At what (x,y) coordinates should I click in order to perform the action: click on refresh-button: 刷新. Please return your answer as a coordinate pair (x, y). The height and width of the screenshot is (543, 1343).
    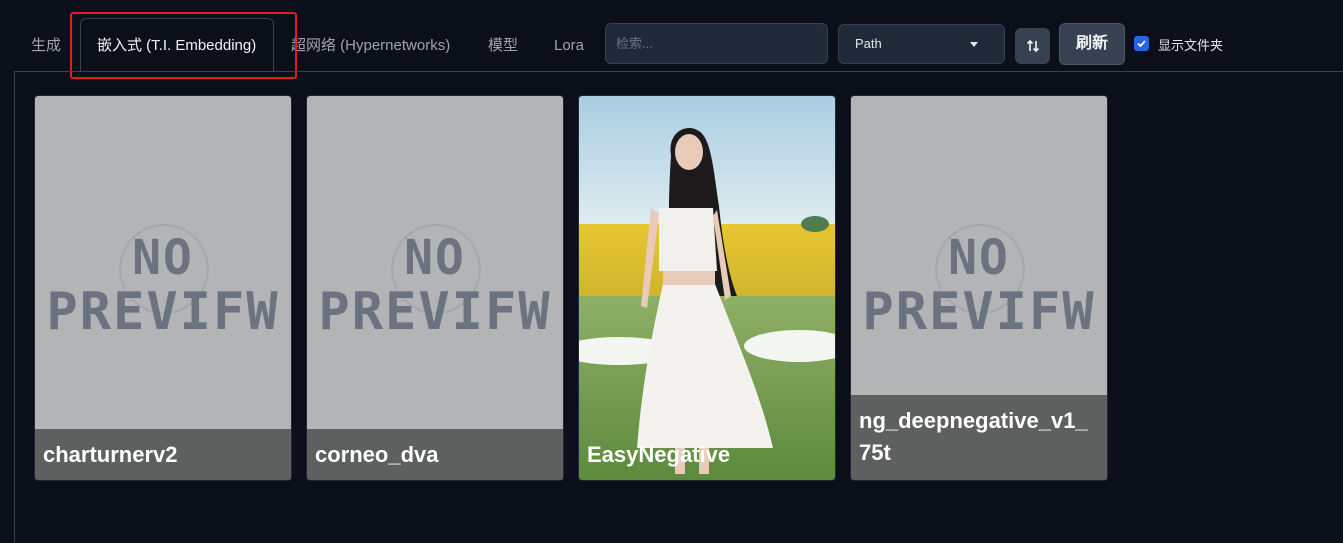
    Looking at the image, I should click on (1092, 44).